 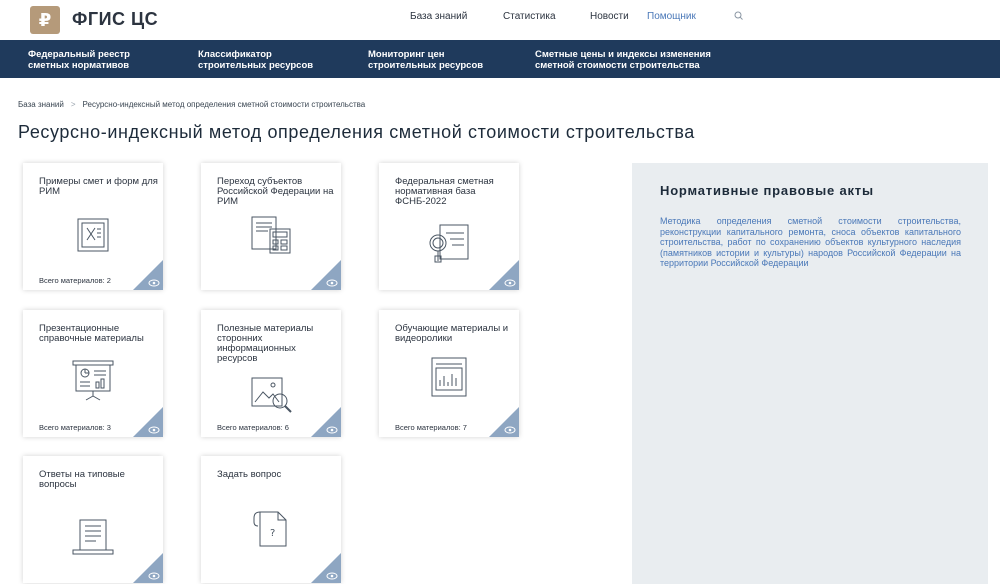 What do you see at coordinates (93, 537) in the screenshot?
I see `laptop-document-icon` at bounding box center [93, 537].